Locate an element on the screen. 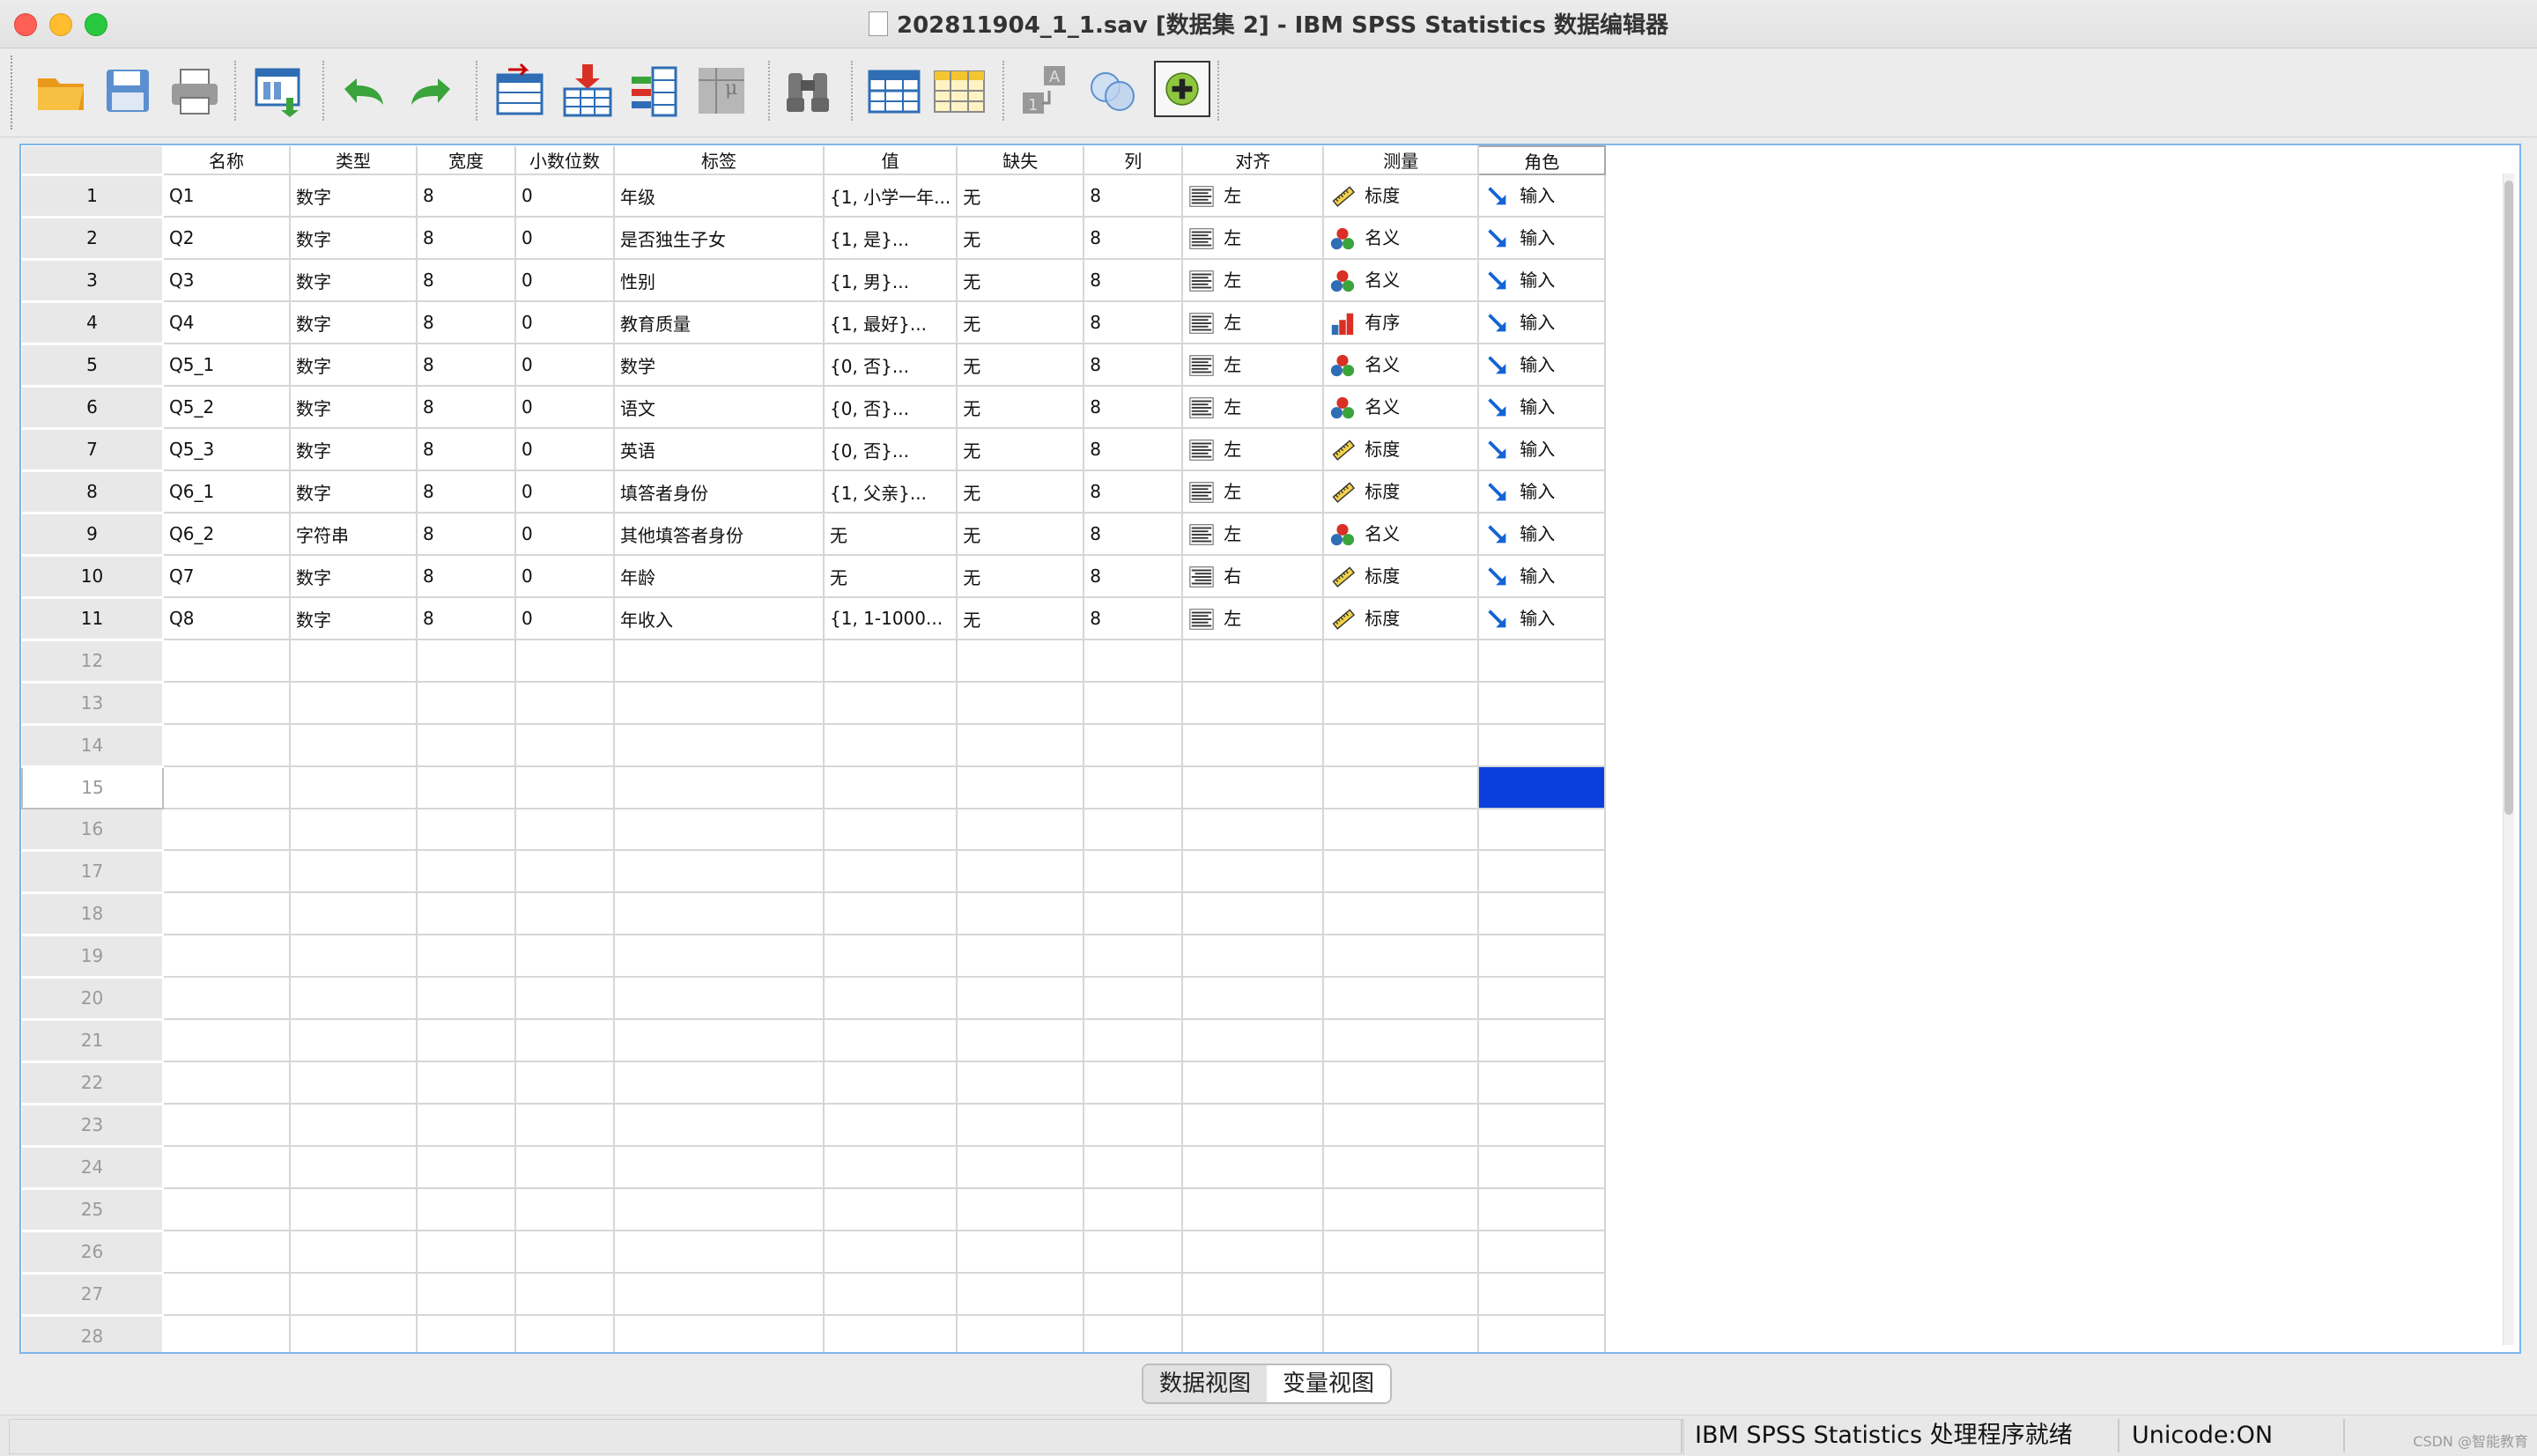  label-cell: 年收入 is located at coordinates (719, 618).